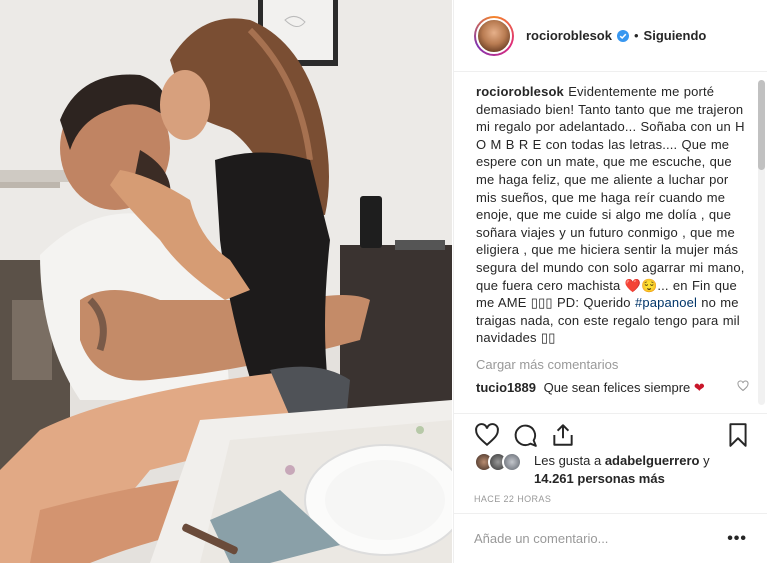 The width and height of the screenshot is (767, 563). I want to click on heart-icon, so click(487, 435).